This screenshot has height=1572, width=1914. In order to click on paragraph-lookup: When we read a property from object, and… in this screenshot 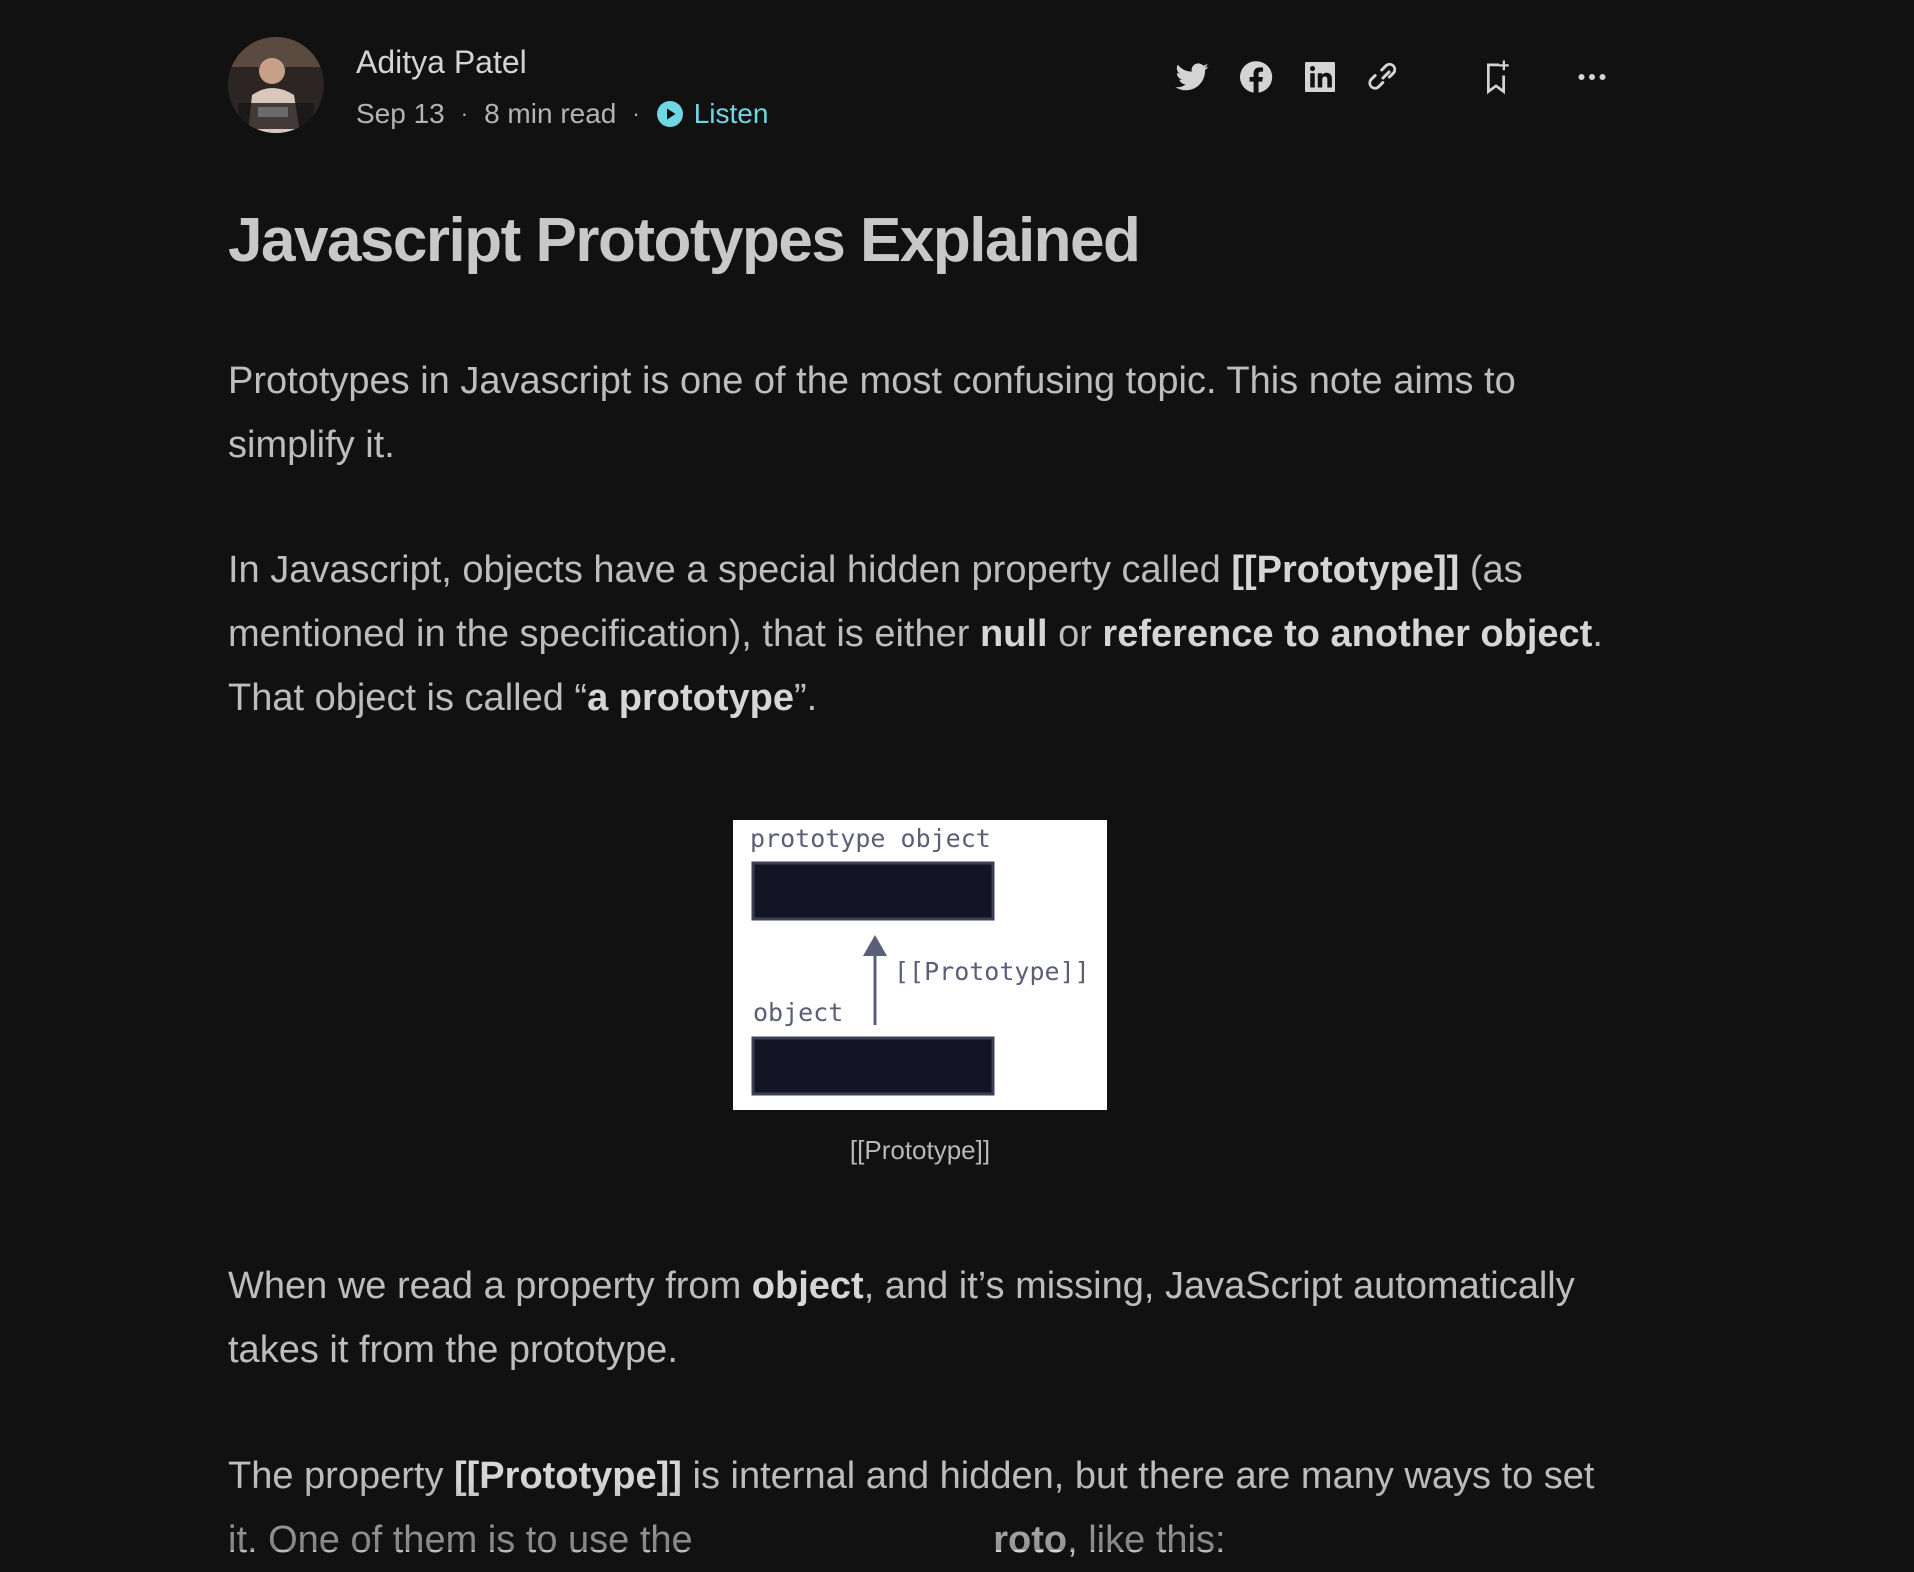, I will do `click(923, 1318)`.